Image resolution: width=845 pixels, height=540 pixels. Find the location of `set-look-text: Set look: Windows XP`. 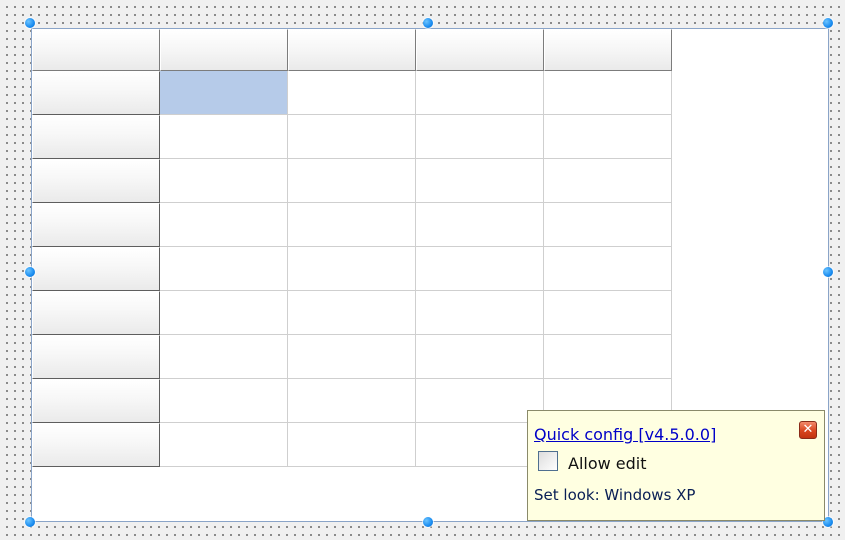

set-look-text: Set look: Windows XP is located at coordinates (615, 495).